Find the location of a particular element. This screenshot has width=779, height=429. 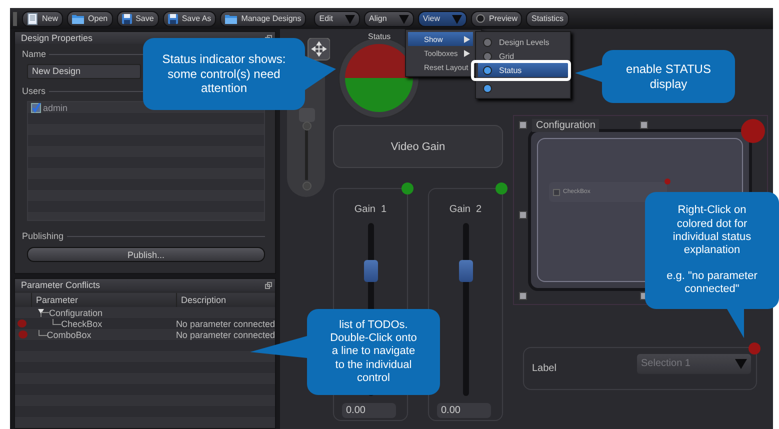

help-tooltip: Right-Click on colored dot for individual status explanation e.g. "no parameter connected" is located at coordinates (712, 250).